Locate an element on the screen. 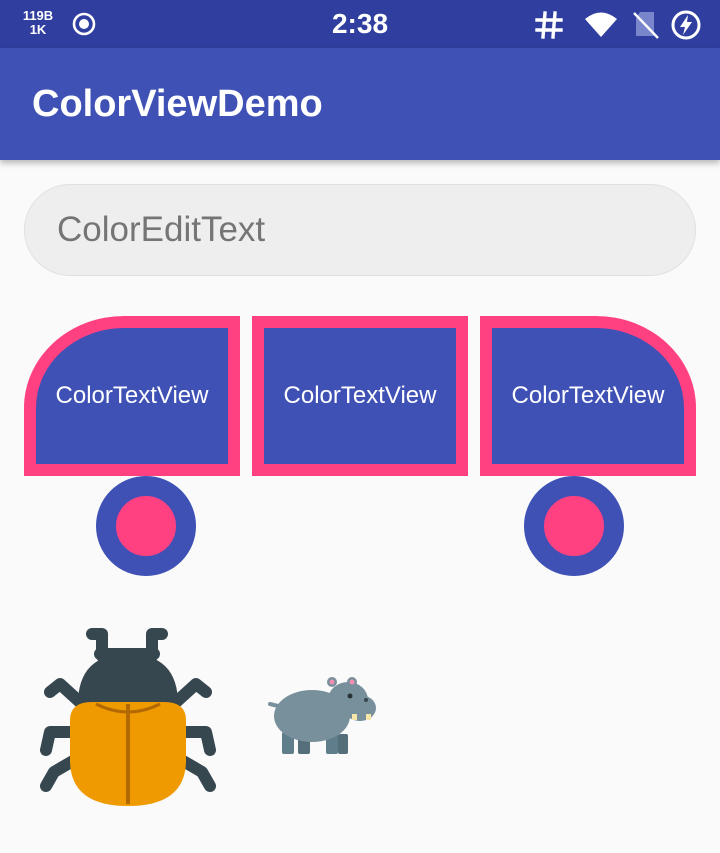 The height and width of the screenshot is (853, 720). color-edit-text-input is located at coordinates (360, 230).